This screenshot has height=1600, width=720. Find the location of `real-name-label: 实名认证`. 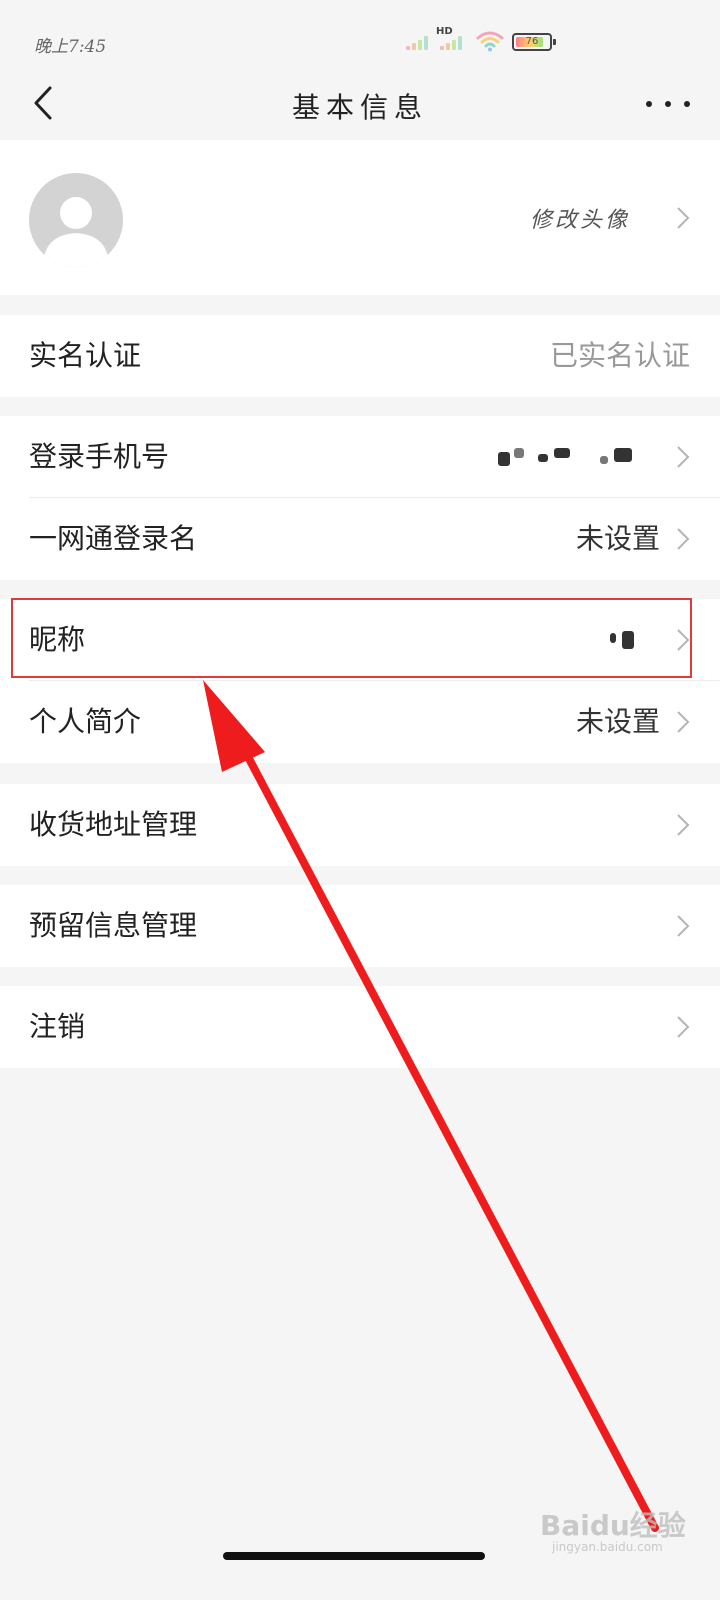

real-name-label: 实名认证 is located at coordinates (85, 355).